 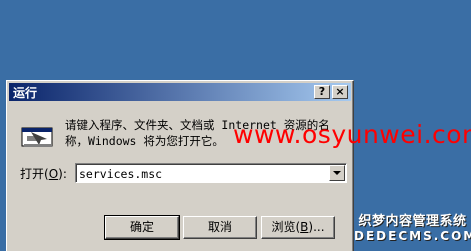 What do you see at coordinates (304, 227) in the screenshot?
I see `browse-accelerator: B` at bounding box center [304, 227].